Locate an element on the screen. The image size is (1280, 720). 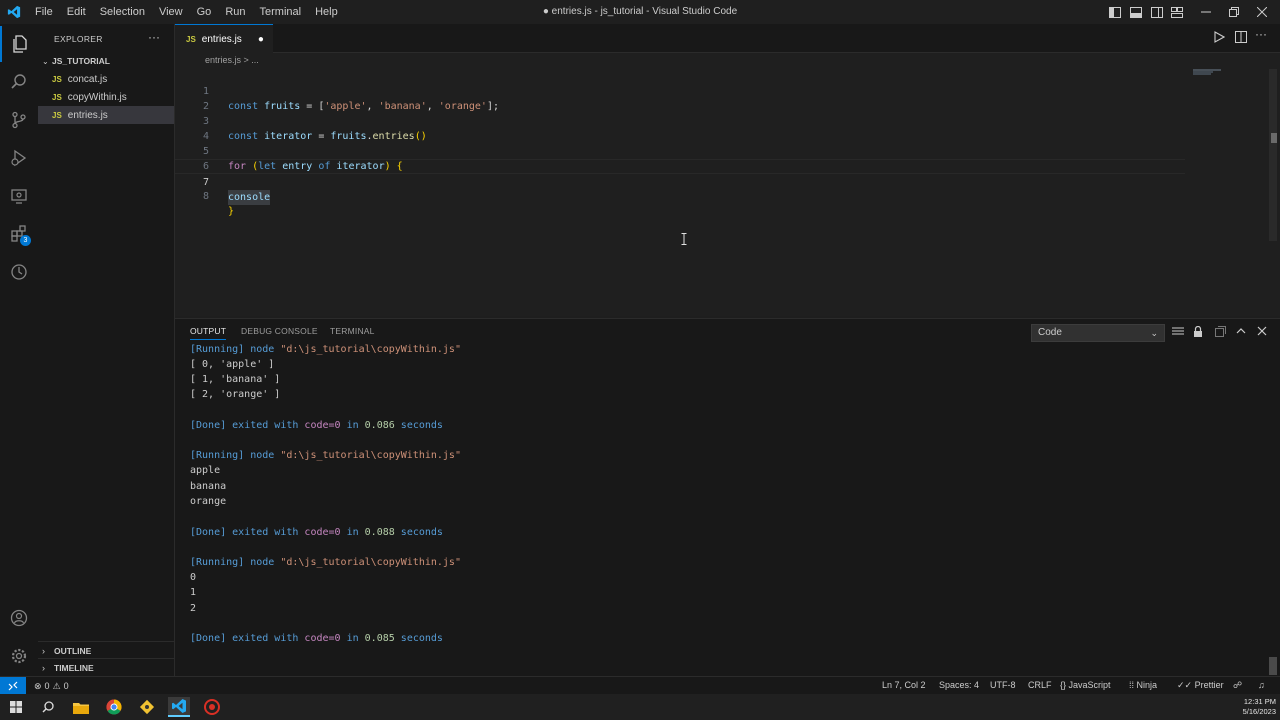
eol-setting: CRLF is located at coordinates (1040, 686).